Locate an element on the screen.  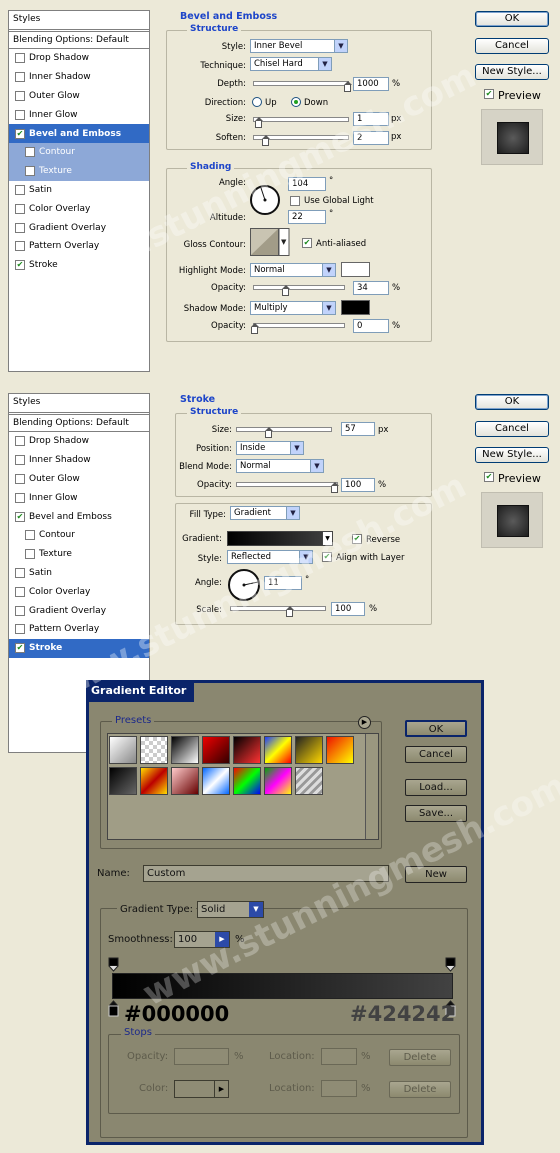
angle-dial is located at coordinates (265, 200).